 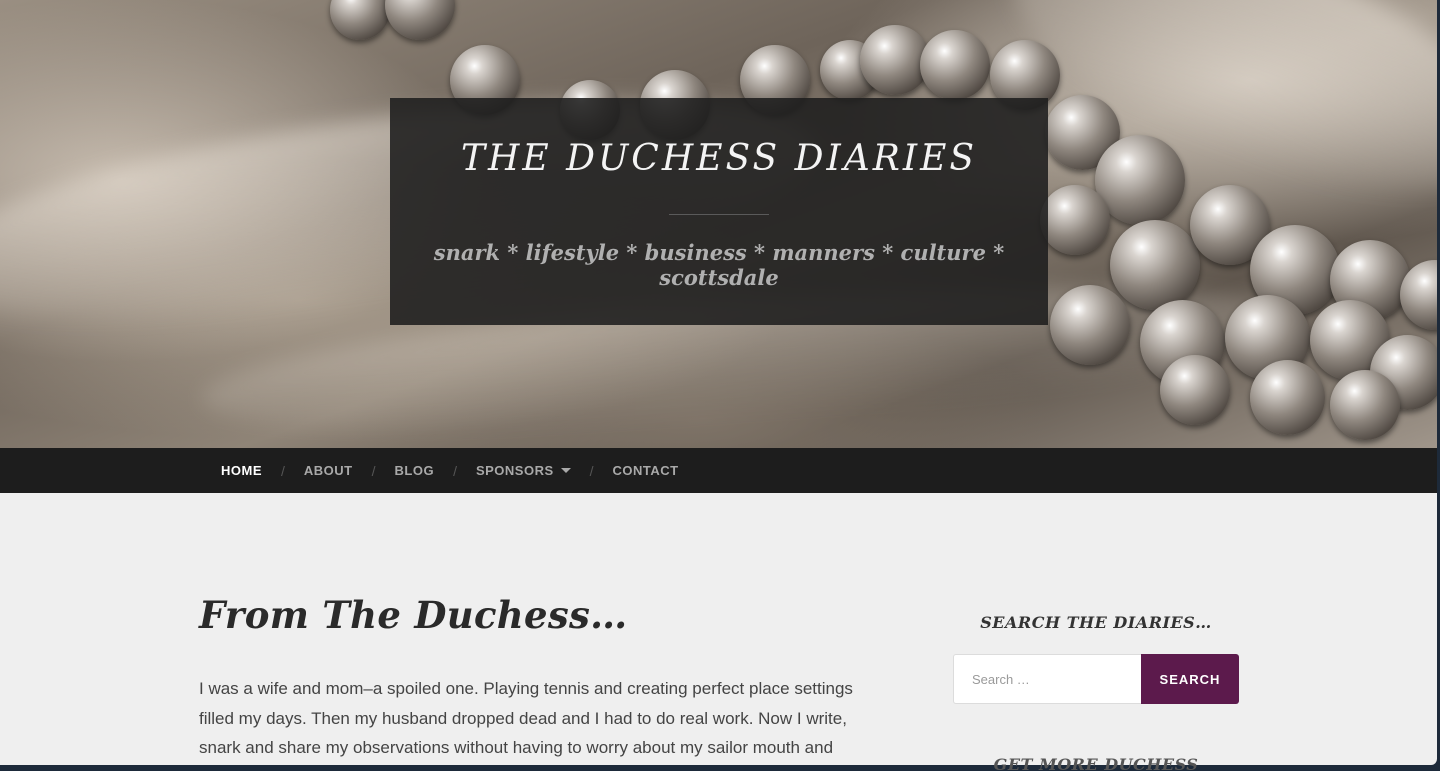 What do you see at coordinates (328, 470) in the screenshot?
I see `nav-item-about: ABOUT` at bounding box center [328, 470].